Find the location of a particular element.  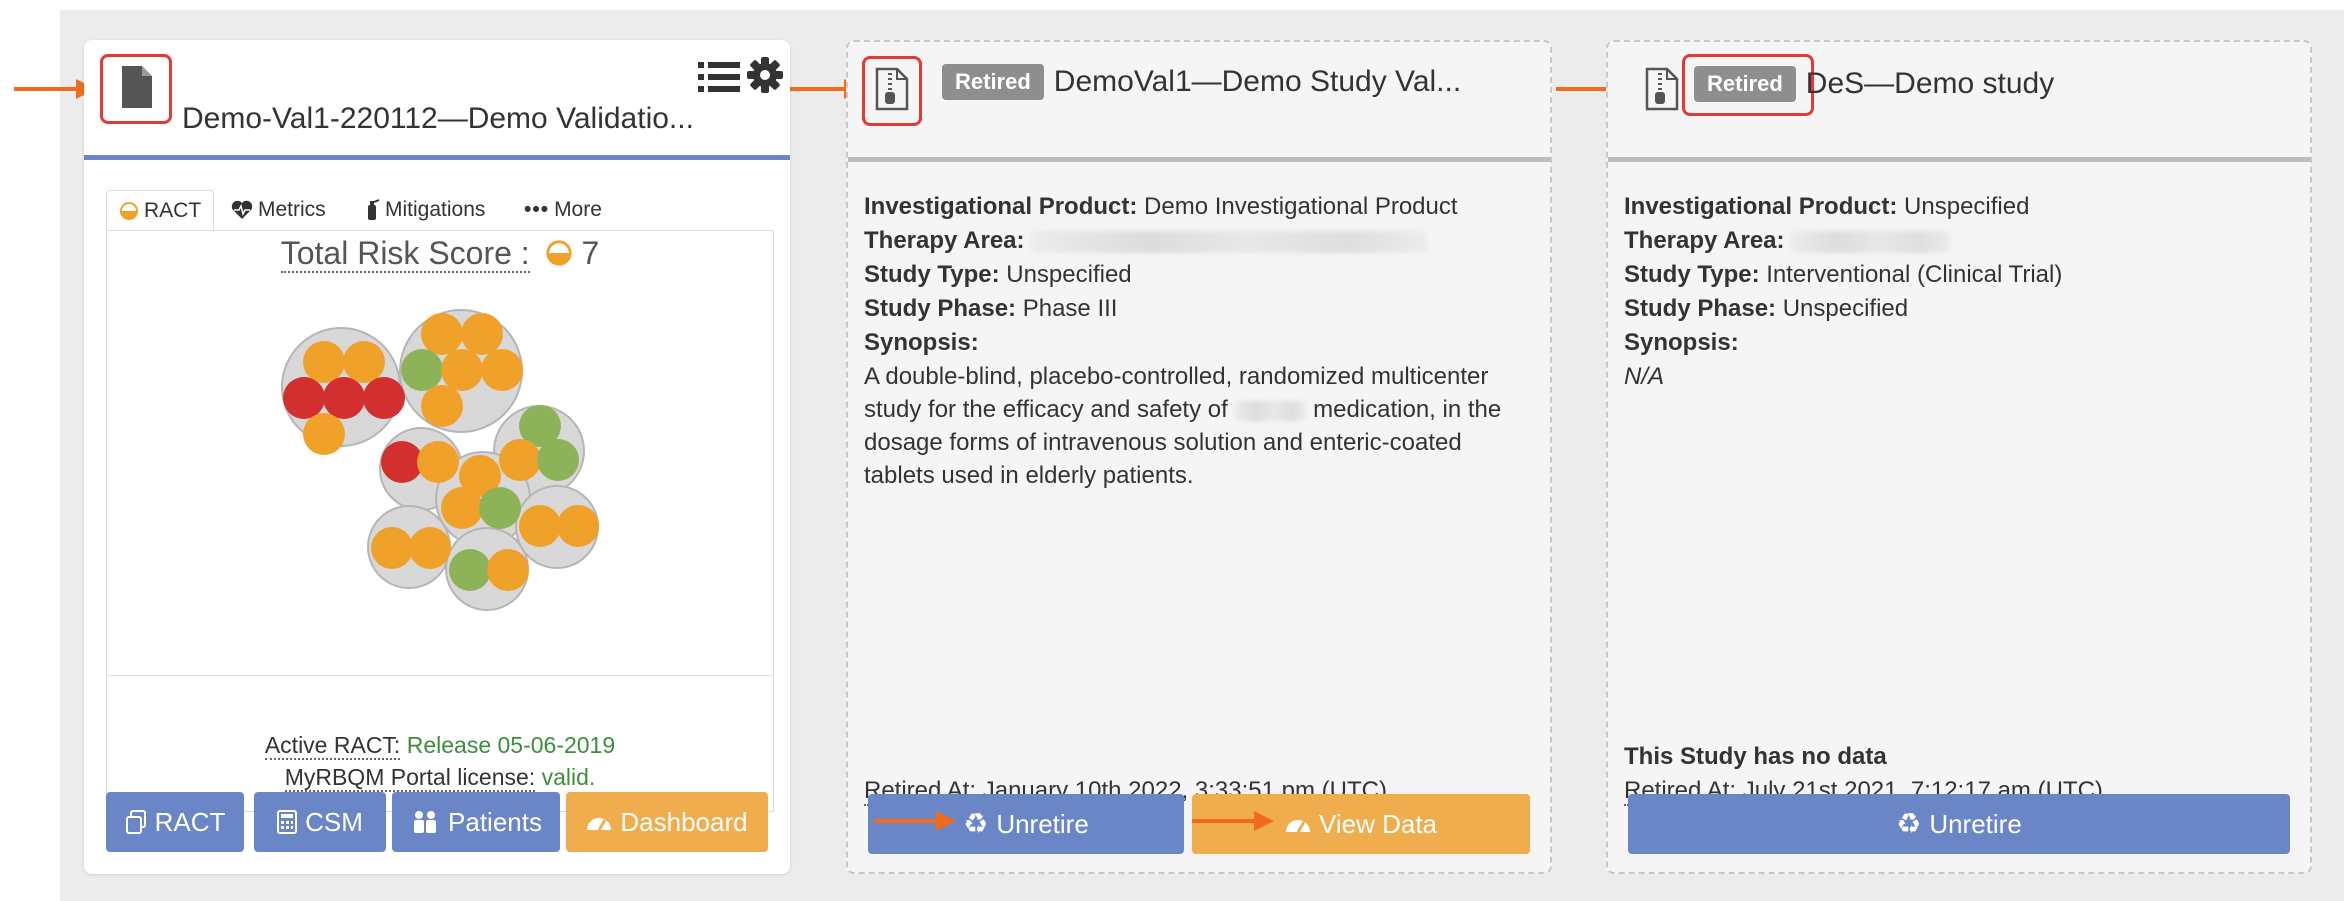

half-circle-icon is located at coordinates (129, 210).